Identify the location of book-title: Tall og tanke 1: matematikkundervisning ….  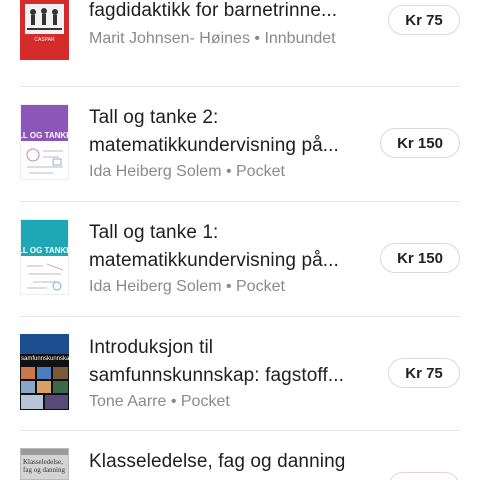
(226, 247).